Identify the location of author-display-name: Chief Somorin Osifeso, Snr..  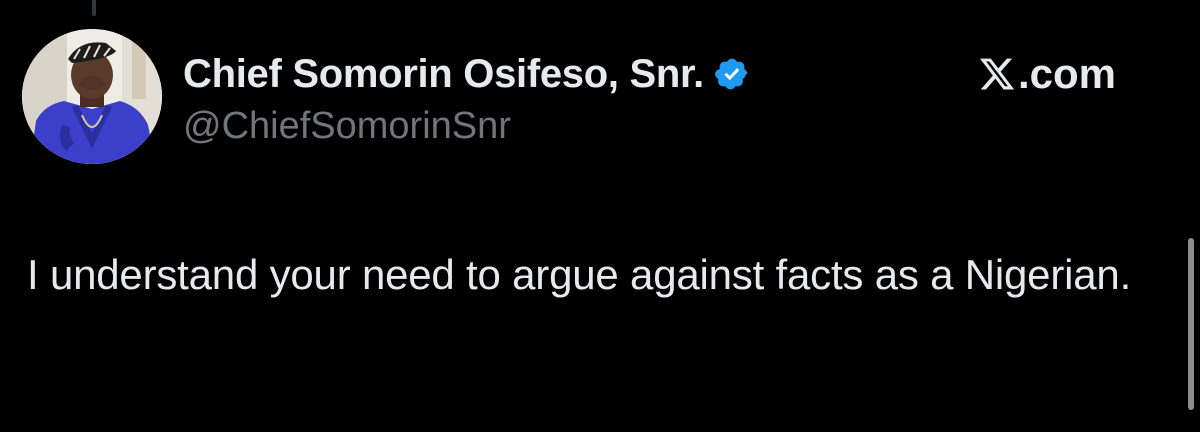
(443, 74).